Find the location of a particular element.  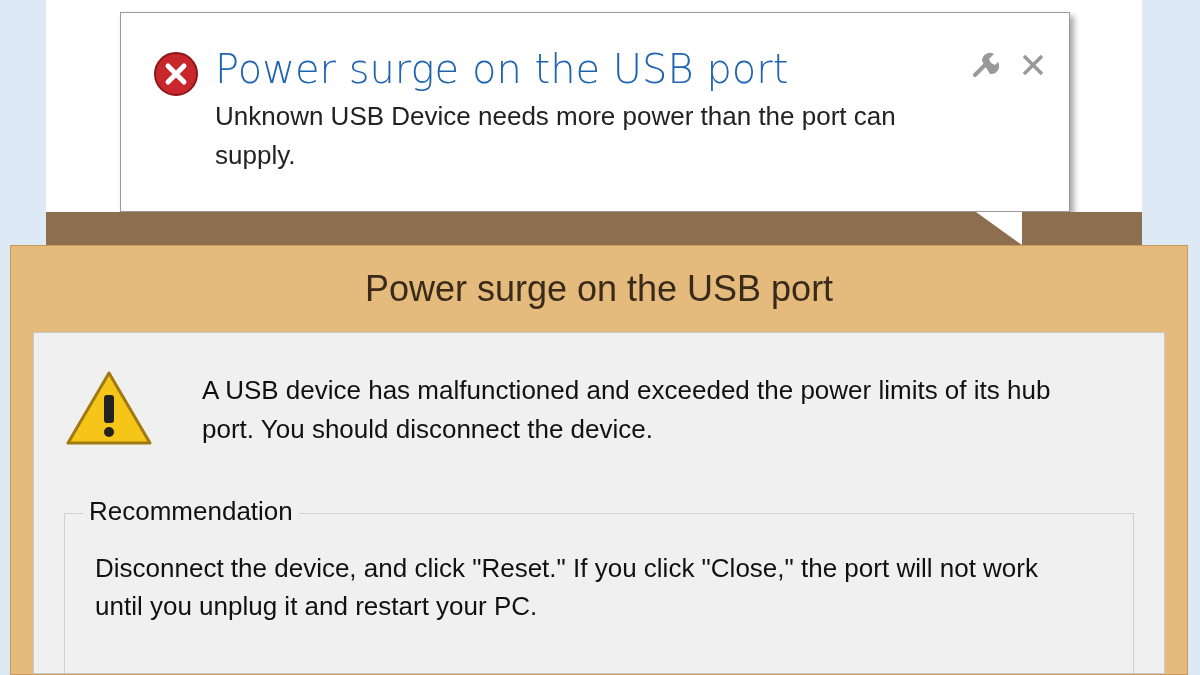

dialog-title: Power surge on the USB port is located at coordinates (599, 289).